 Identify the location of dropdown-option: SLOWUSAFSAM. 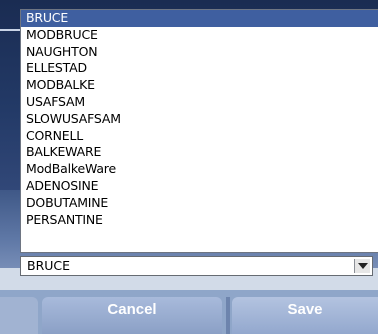
(199, 119).